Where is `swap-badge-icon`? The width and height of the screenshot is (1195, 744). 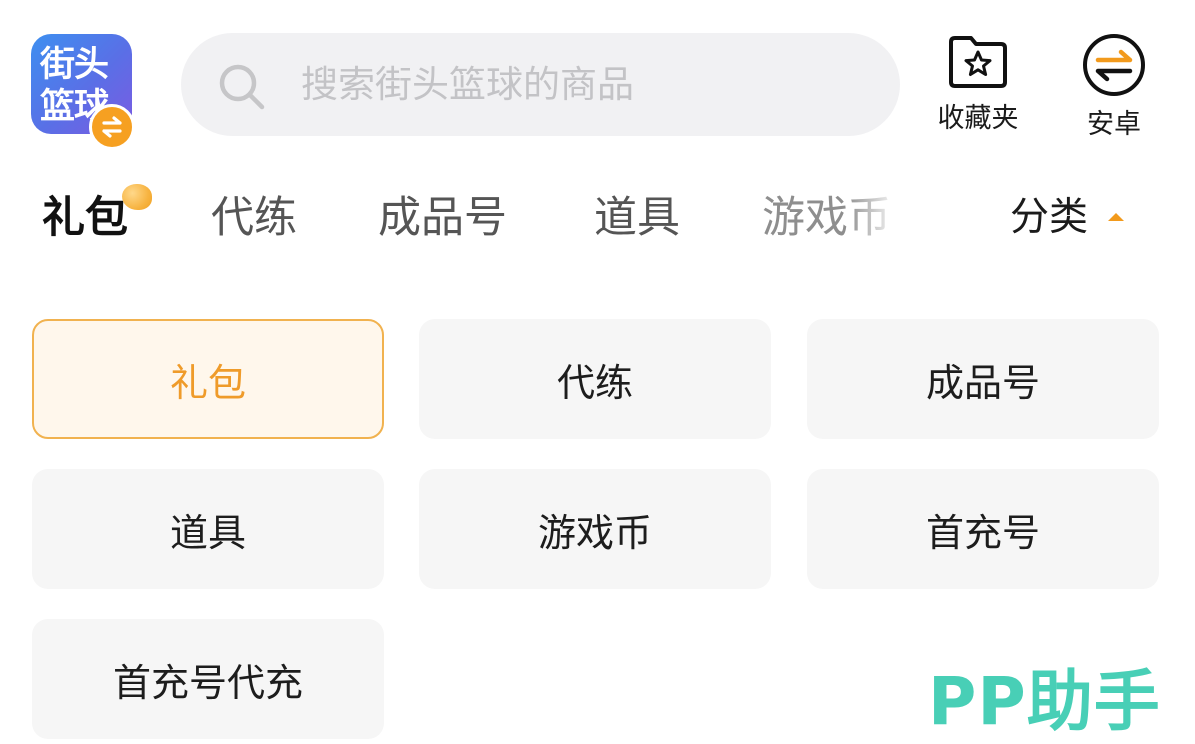
swap-badge-icon is located at coordinates (112, 127).